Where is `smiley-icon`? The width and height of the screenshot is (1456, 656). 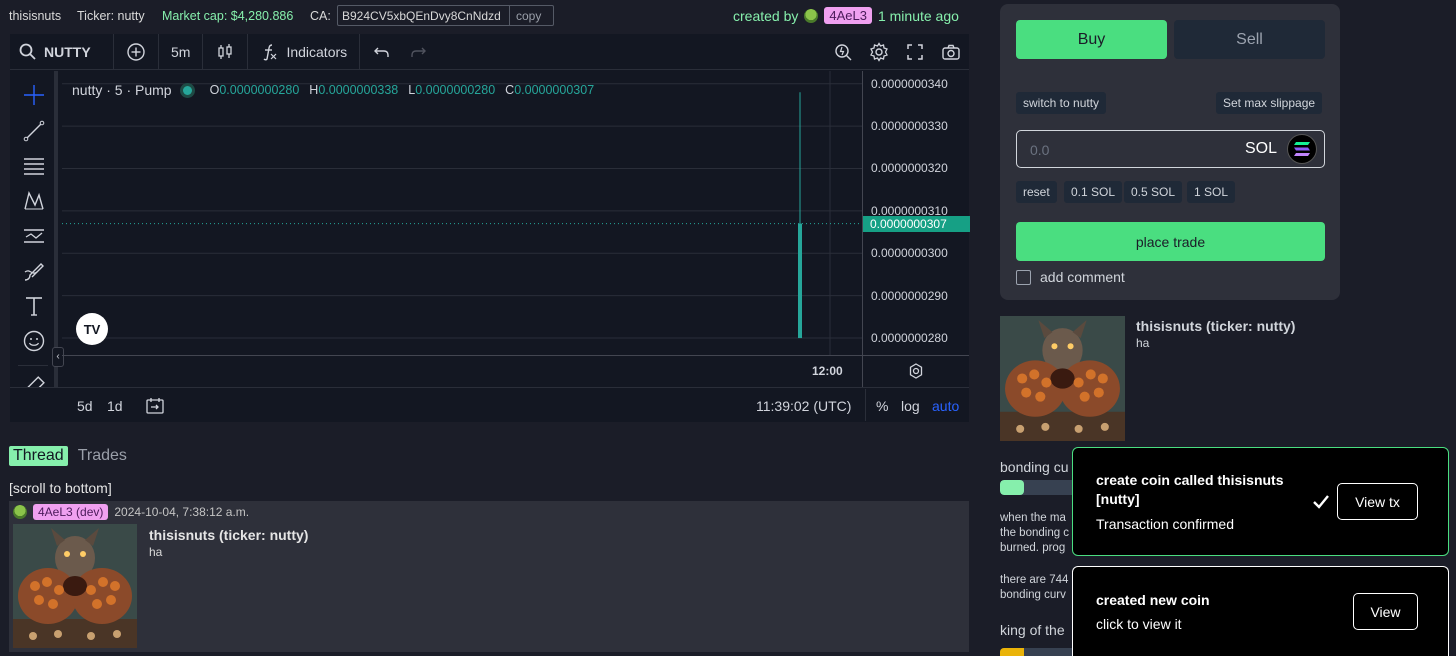
smiley-icon is located at coordinates (34, 341).